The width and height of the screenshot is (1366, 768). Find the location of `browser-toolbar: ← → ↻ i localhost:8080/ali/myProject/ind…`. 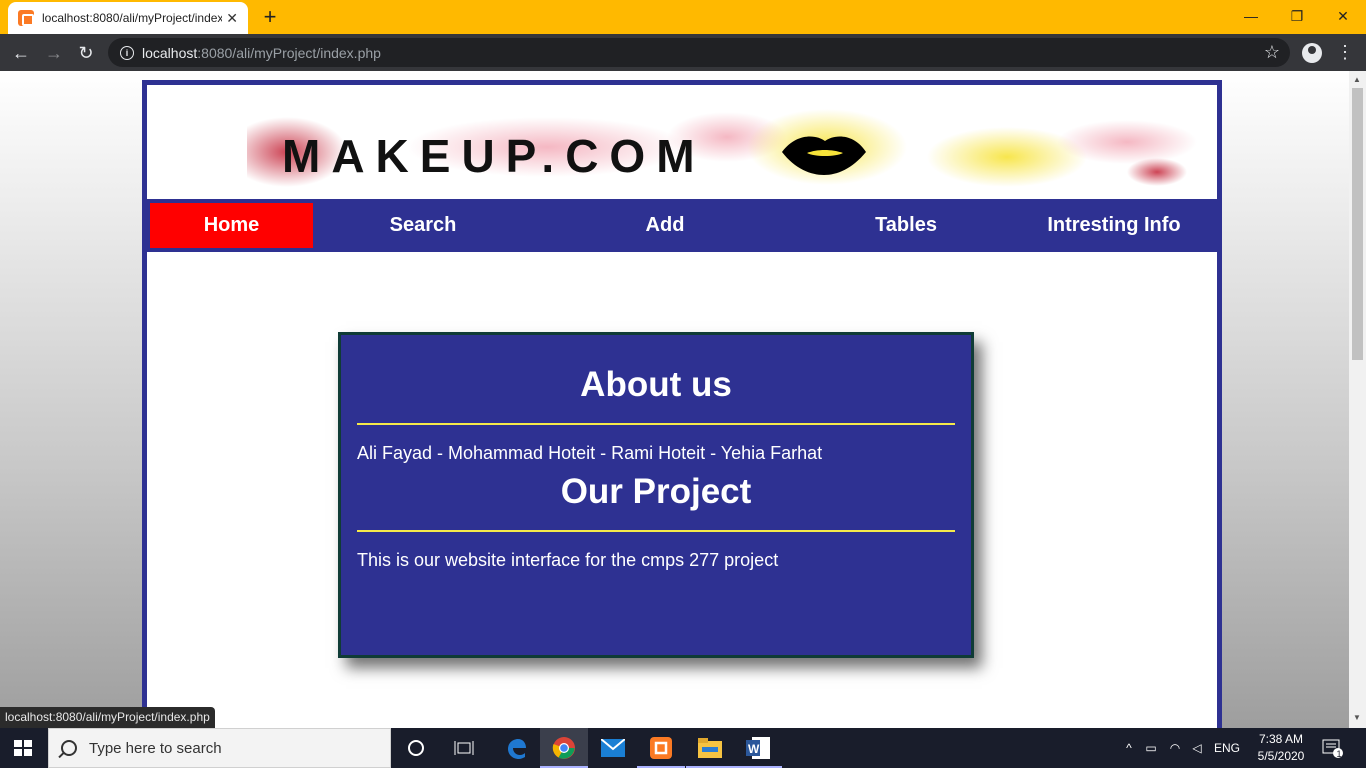

browser-toolbar: ← → ↻ i localhost:8080/ali/myProject/ind… is located at coordinates (683, 52).